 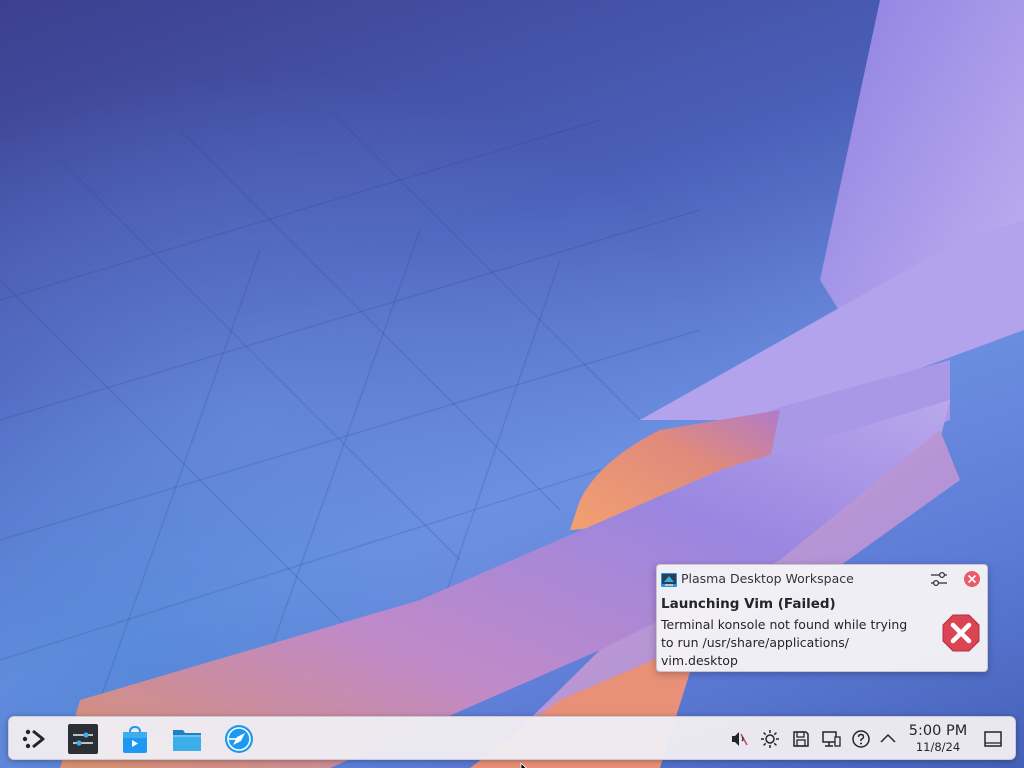 I want to click on notification-body-line: to run /usr/share/applications/, so click(x=755, y=642).